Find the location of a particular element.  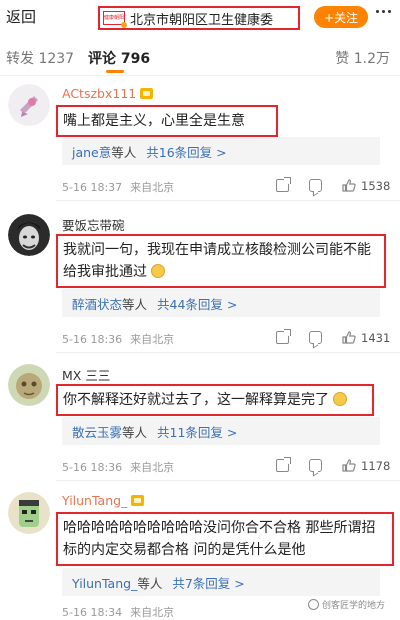

comment-meta: 5-16 18:37 来自北京 is located at coordinates (118, 187).